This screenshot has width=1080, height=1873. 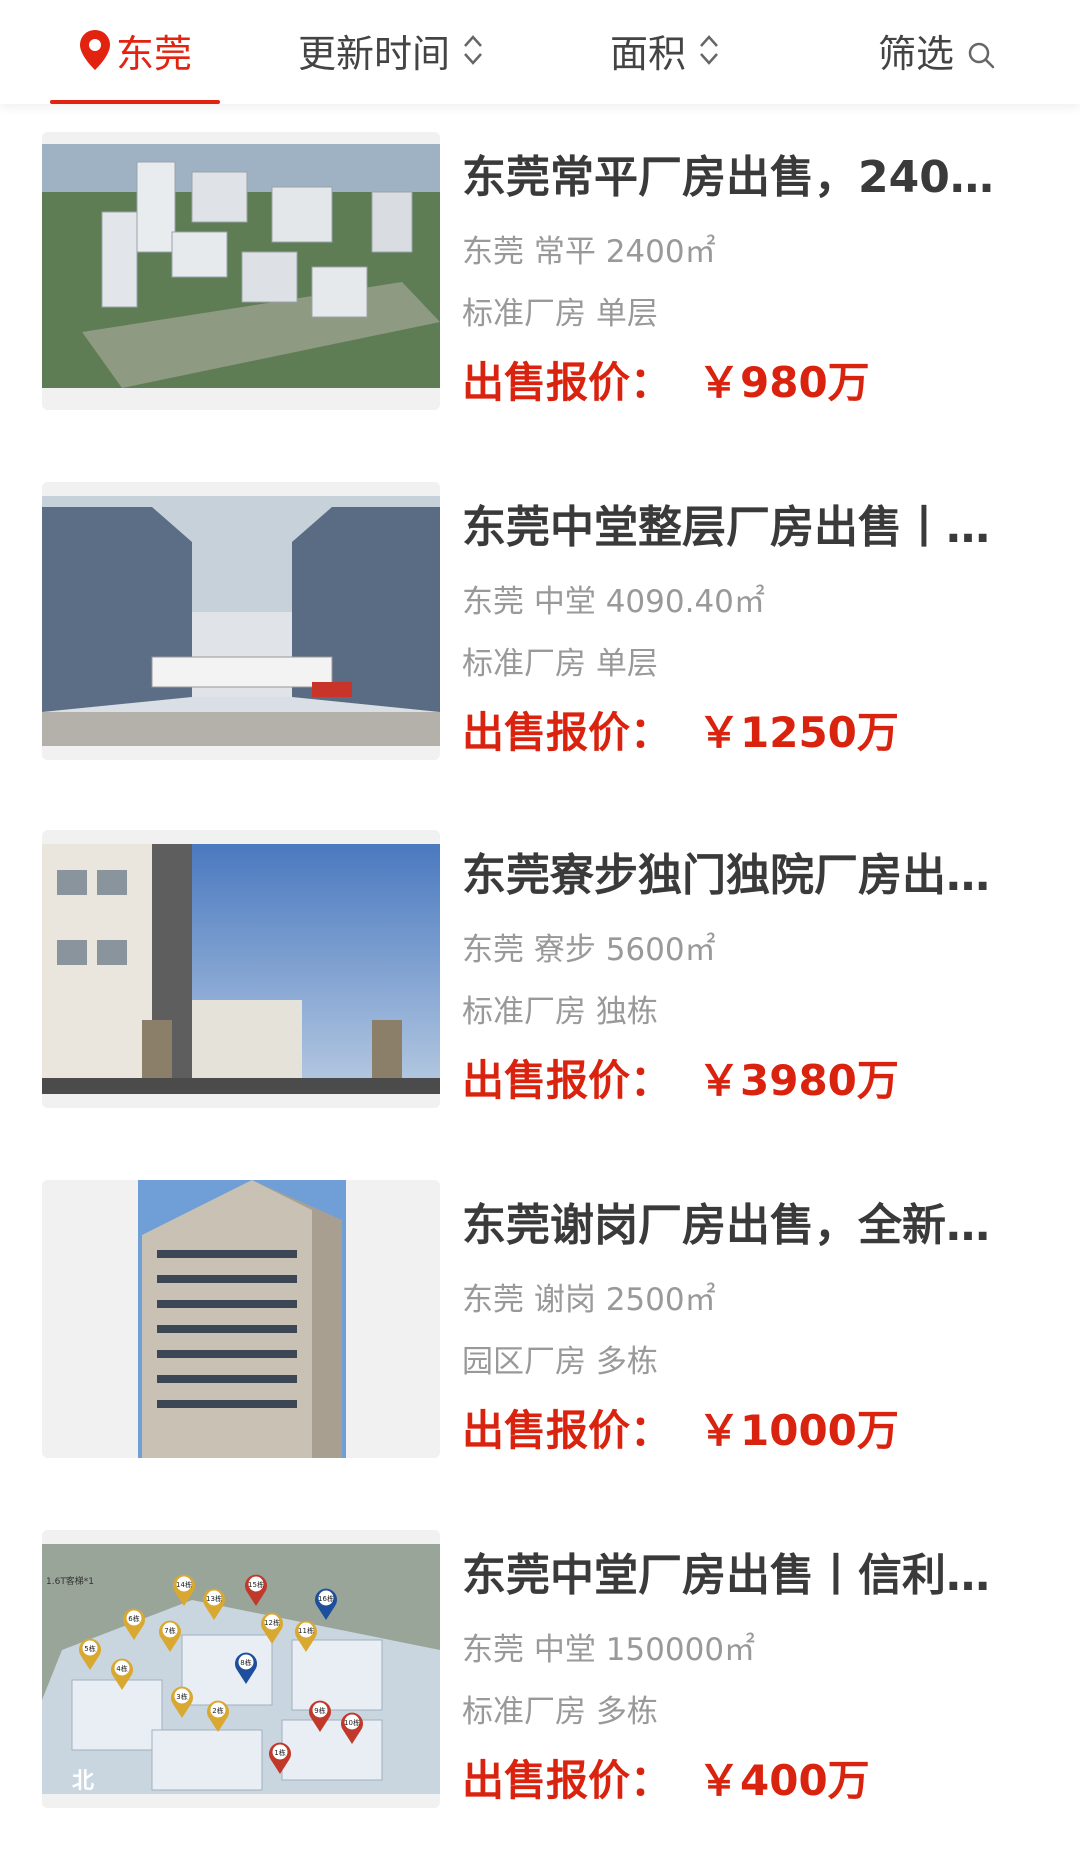 I want to click on listing-title: 东莞常平厂房出售，2400平, so click(x=740, y=178).